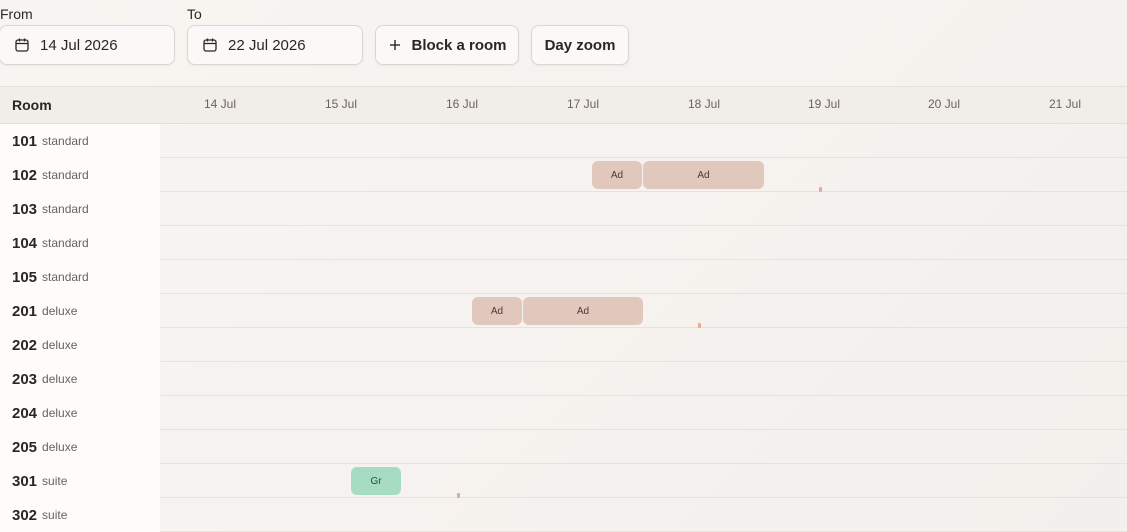 Image resolution: width=1127 pixels, height=532 pixels. Describe the element at coordinates (704, 104) in the screenshot. I see `day-label: 18 Jul` at that location.